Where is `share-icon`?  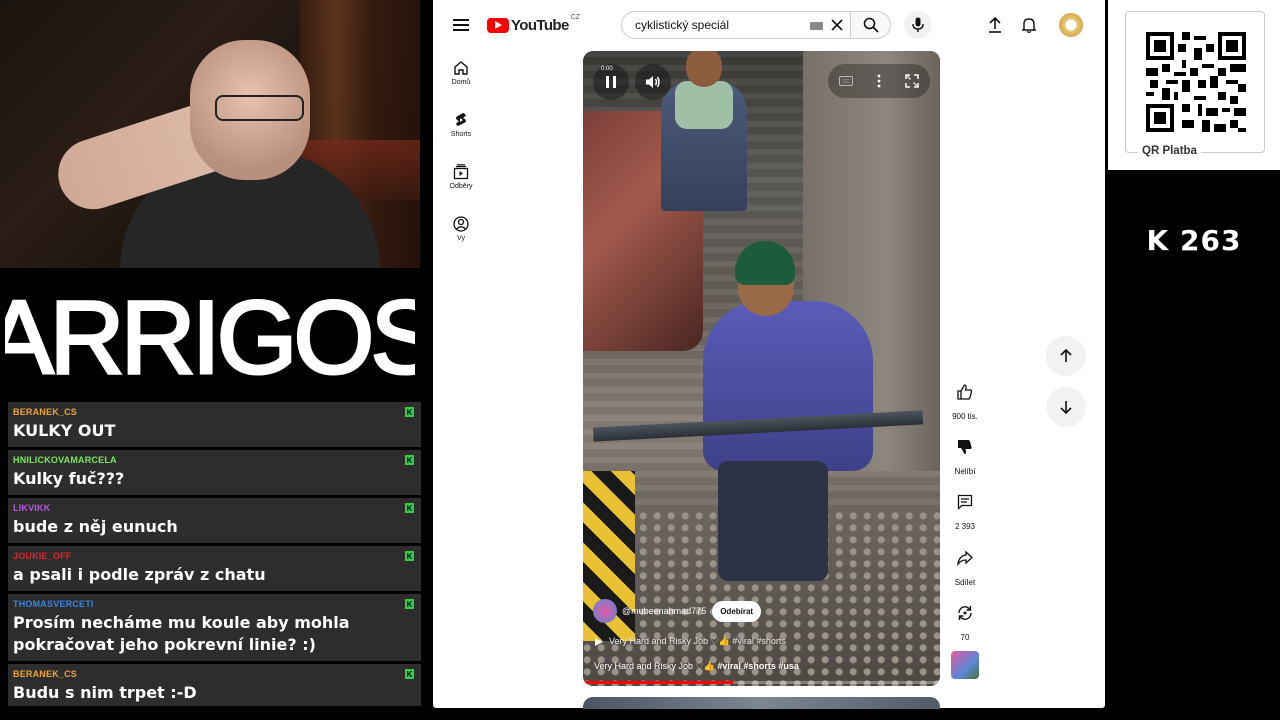
share-icon is located at coordinates (965, 558).